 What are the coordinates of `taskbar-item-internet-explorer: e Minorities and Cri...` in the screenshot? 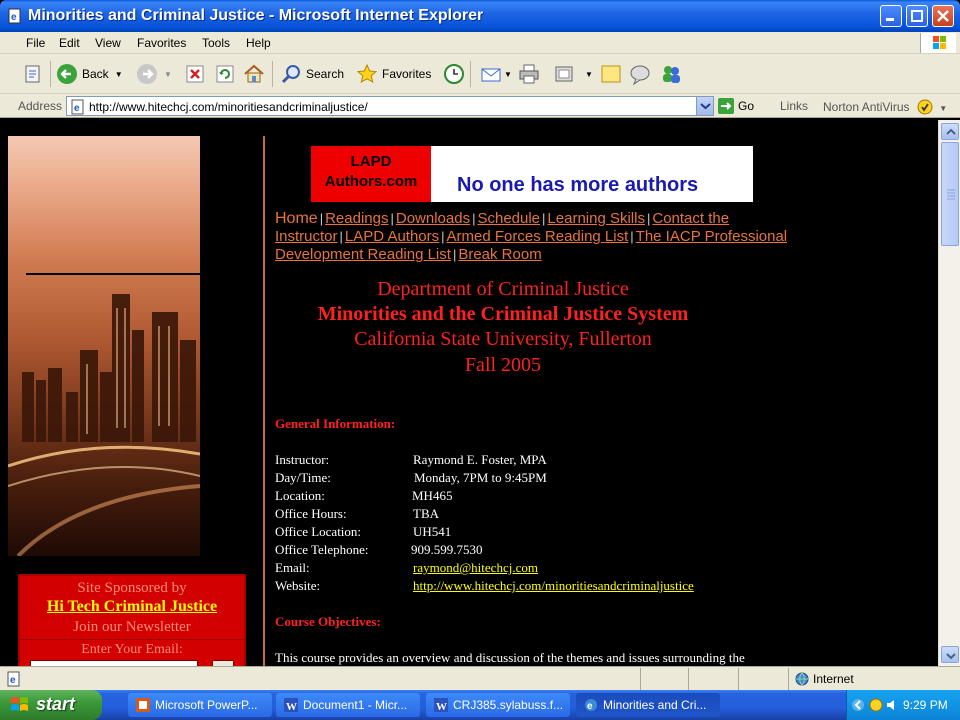 It's located at (648, 705).